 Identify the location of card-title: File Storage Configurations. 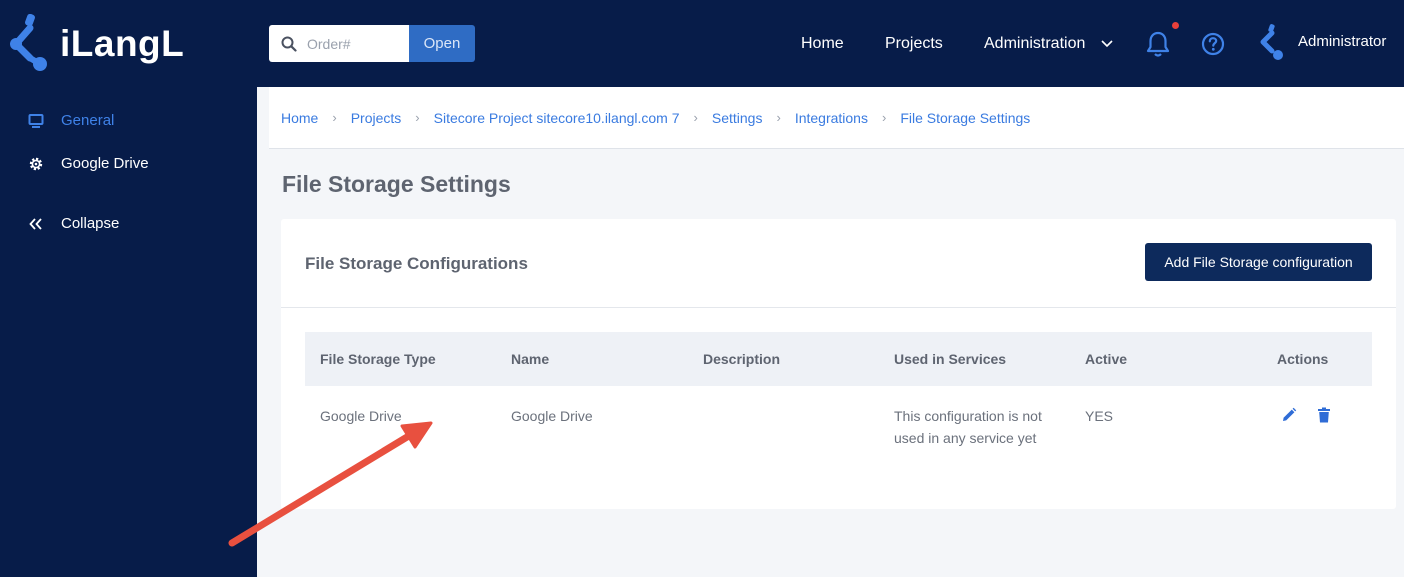
(416, 263).